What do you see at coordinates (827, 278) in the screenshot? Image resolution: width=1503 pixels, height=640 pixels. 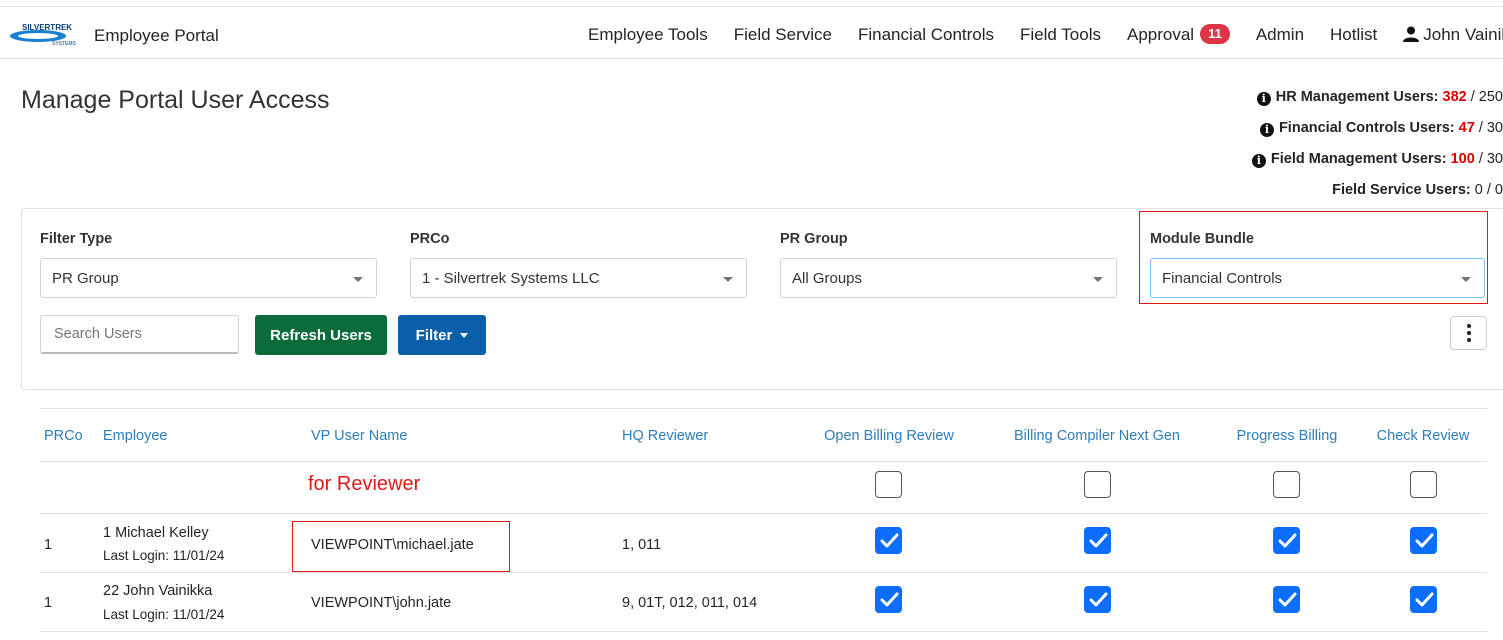 I see `pr-group-value: All Groups` at bounding box center [827, 278].